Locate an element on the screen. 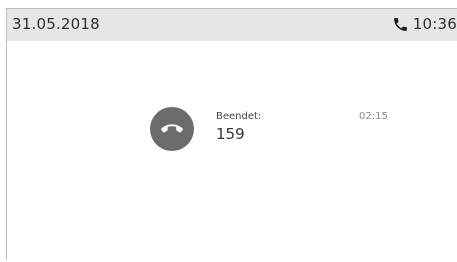  phone-icon is located at coordinates (400, 24).